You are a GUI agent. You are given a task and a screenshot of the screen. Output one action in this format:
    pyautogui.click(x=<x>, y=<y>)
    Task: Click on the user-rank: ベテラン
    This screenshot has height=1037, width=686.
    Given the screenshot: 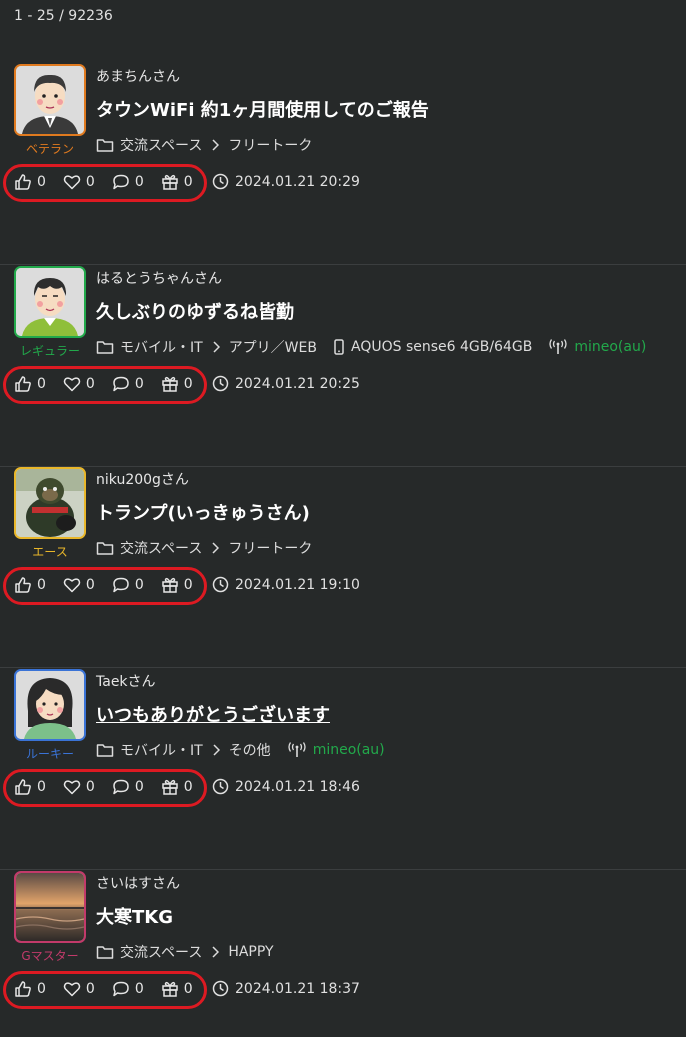 What is the action you would take?
    pyautogui.click(x=49, y=149)
    